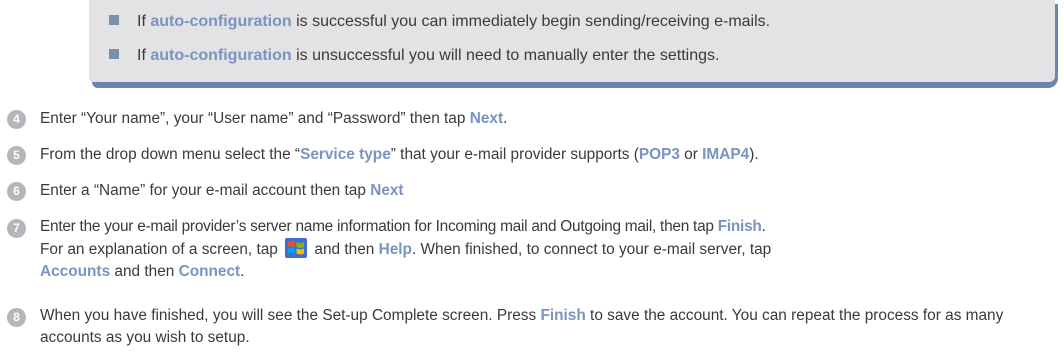  What do you see at coordinates (16, 317) in the screenshot?
I see `step-number-8: 8` at bounding box center [16, 317].